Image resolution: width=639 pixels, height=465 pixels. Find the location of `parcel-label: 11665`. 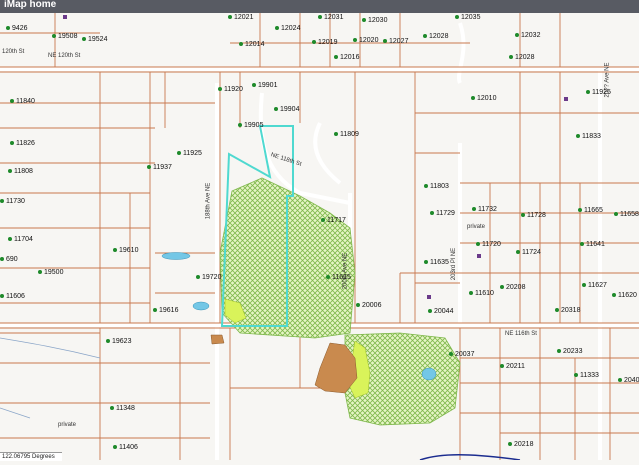

parcel-label: 11665 is located at coordinates (590, 210).